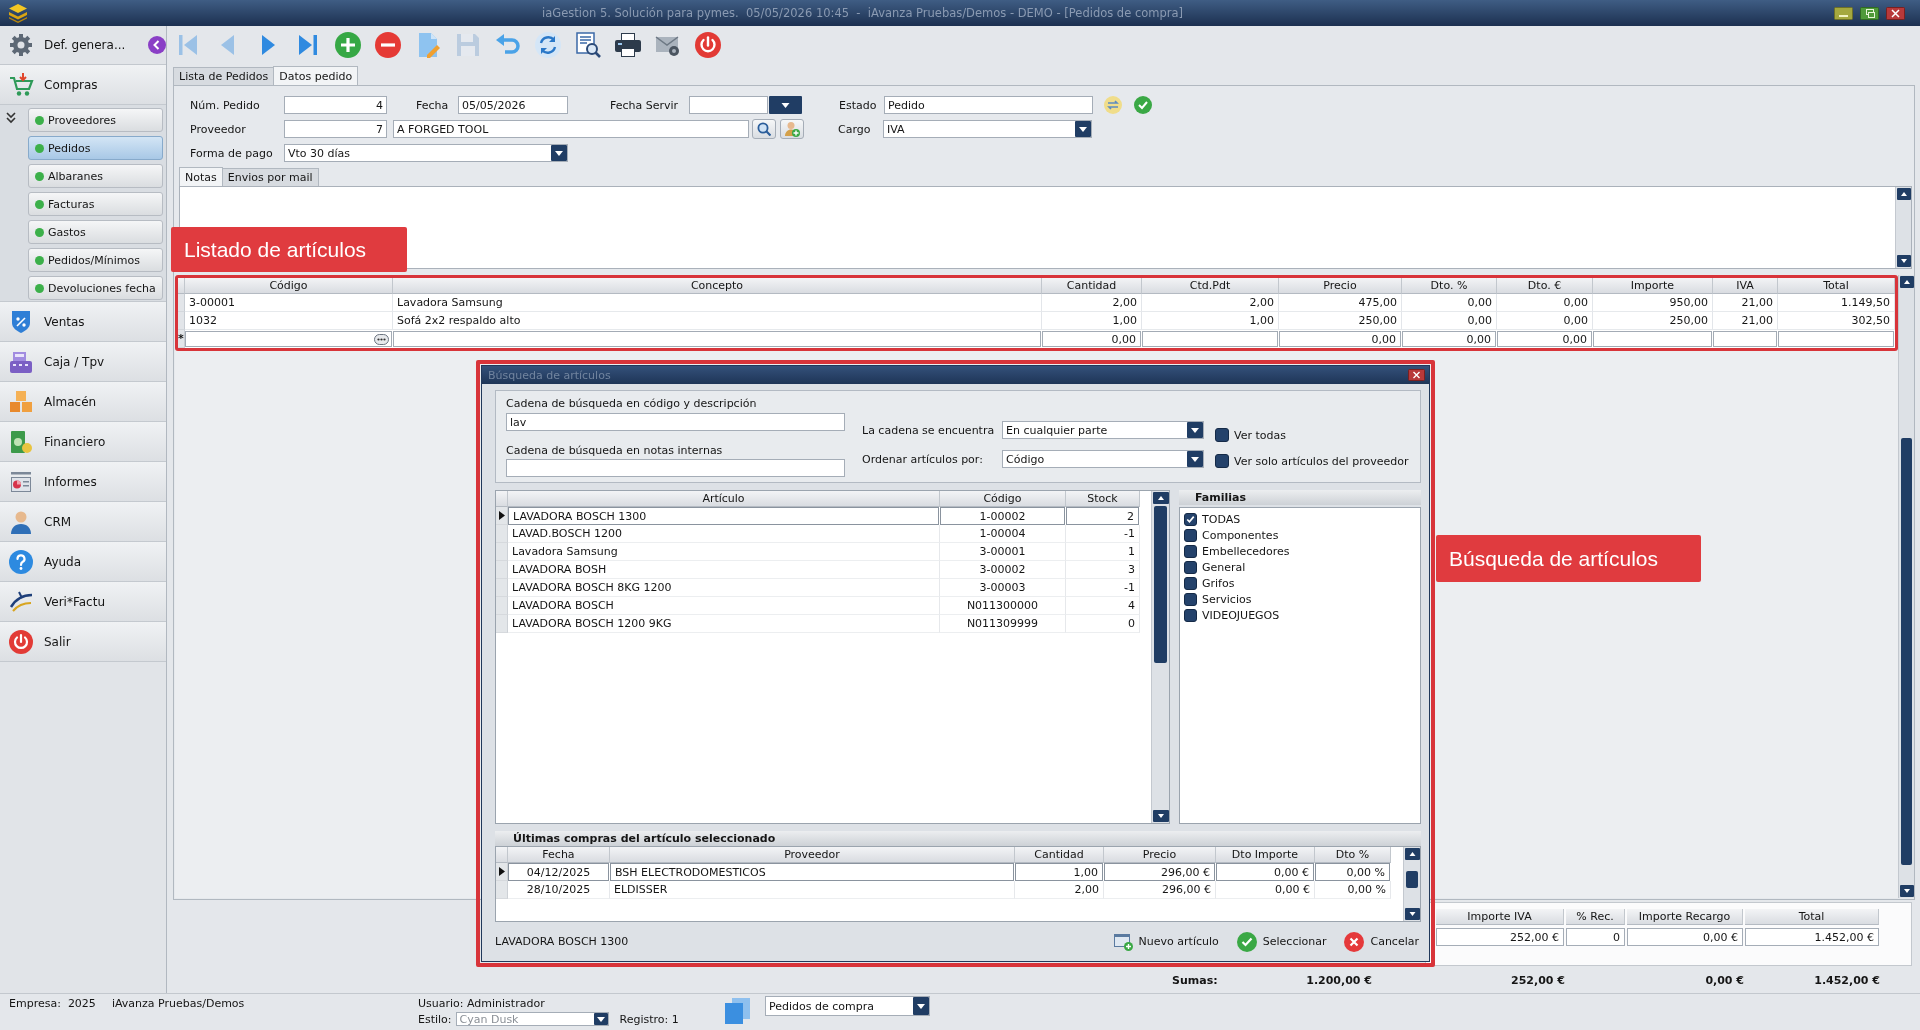  Describe the element at coordinates (988, 105) in the screenshot. I see `input-field: Pedido` at that location.